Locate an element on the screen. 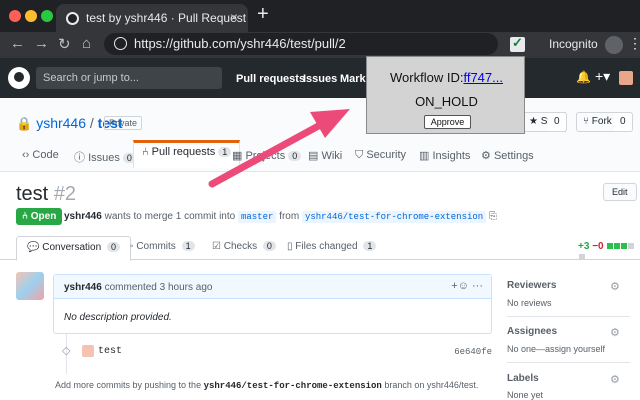 The image size is (640, 400). tab-security-label: Security is located at coordinates (386, 155).